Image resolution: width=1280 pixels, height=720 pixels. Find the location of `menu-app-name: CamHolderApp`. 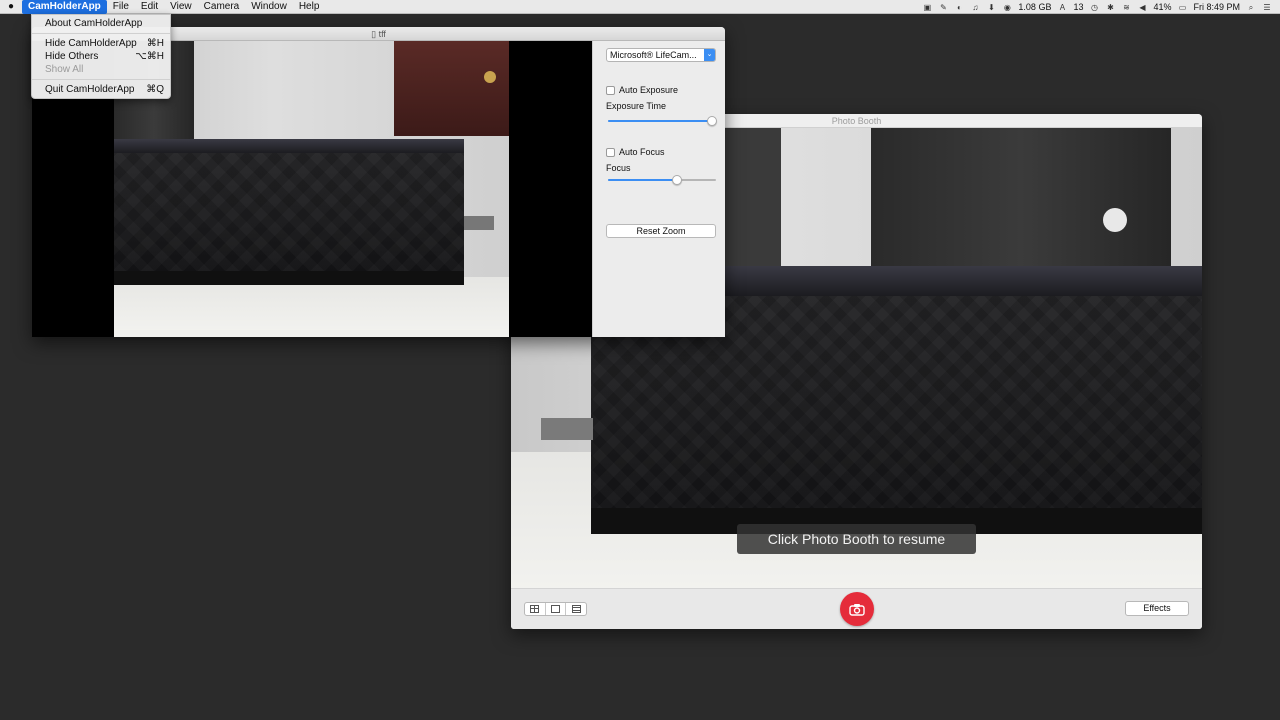

menu-app-name: CamHolderApp is located at coordinates (64, 7).